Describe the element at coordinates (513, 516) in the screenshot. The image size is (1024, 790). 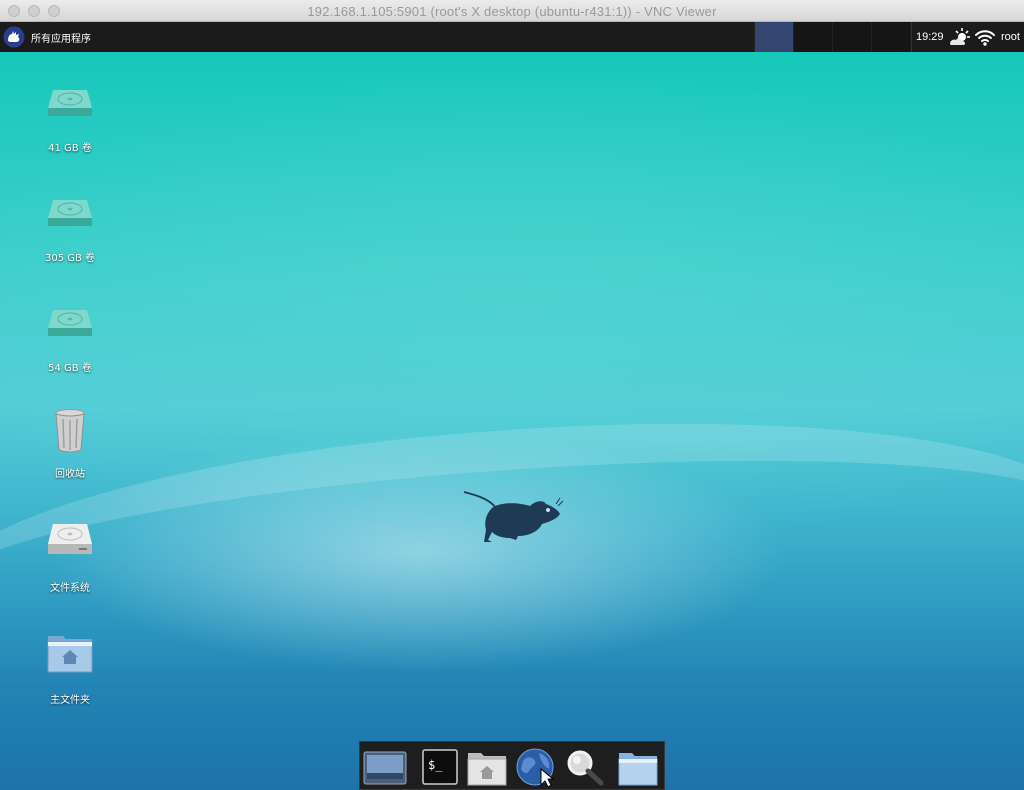
I see `xfce-mouse-wallpaper` at that location.